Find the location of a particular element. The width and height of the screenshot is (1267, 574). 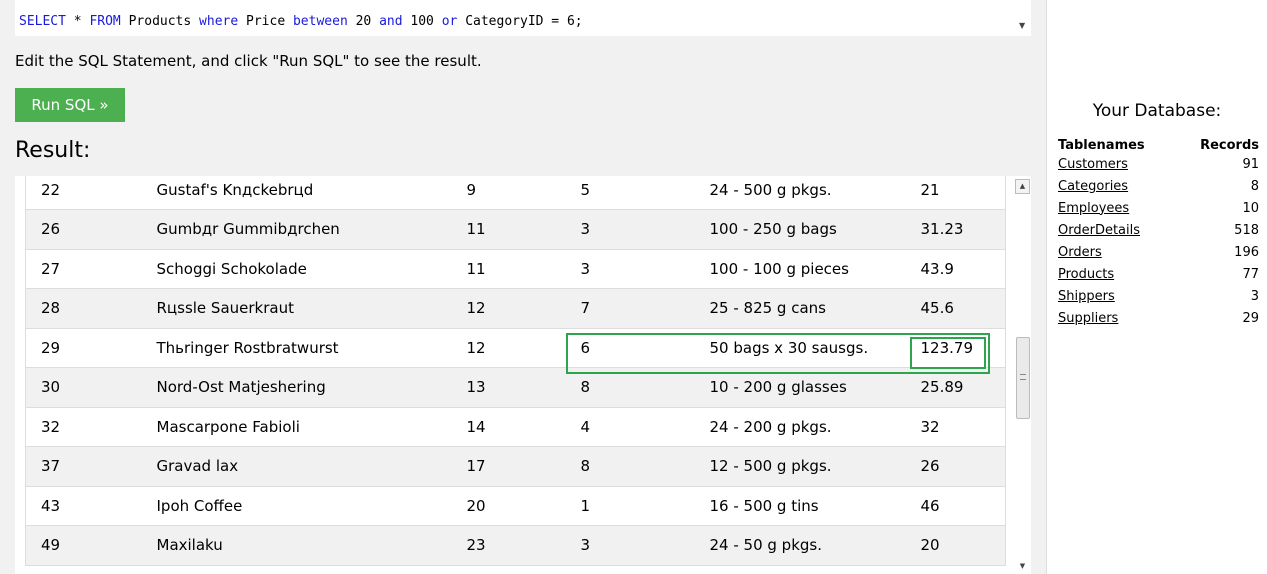

category-id-cell: 6 is located at coordinates (630, 348).